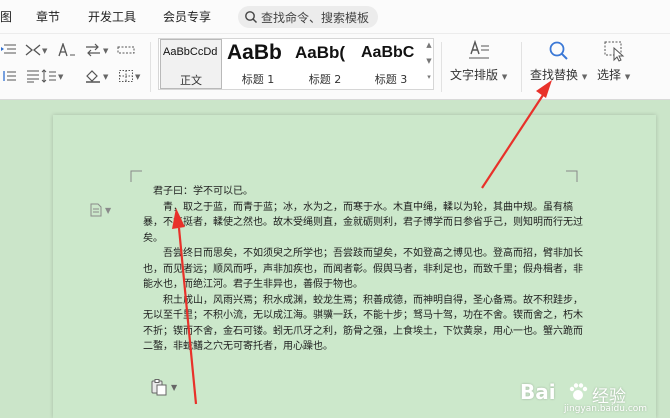 Image resolution: width=670 pixels, height=418 pixels. What do you see at coordinates (251, 17) in the screenshot?
I see `search-icon` at bounding box center [251, 17].